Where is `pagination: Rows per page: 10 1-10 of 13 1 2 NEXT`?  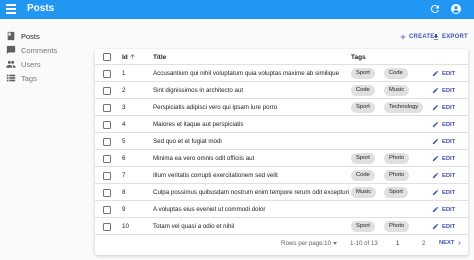 pagination: Rows per page: 10 1-10 of 13 1 2 NEXT is located at coordinates (281, 244).